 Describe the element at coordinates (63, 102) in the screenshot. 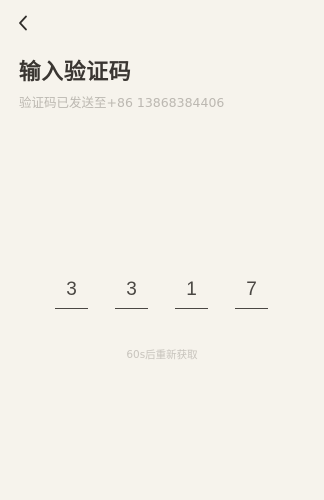

I see `code-sent-prefix: 验证码已发送至` at that location.